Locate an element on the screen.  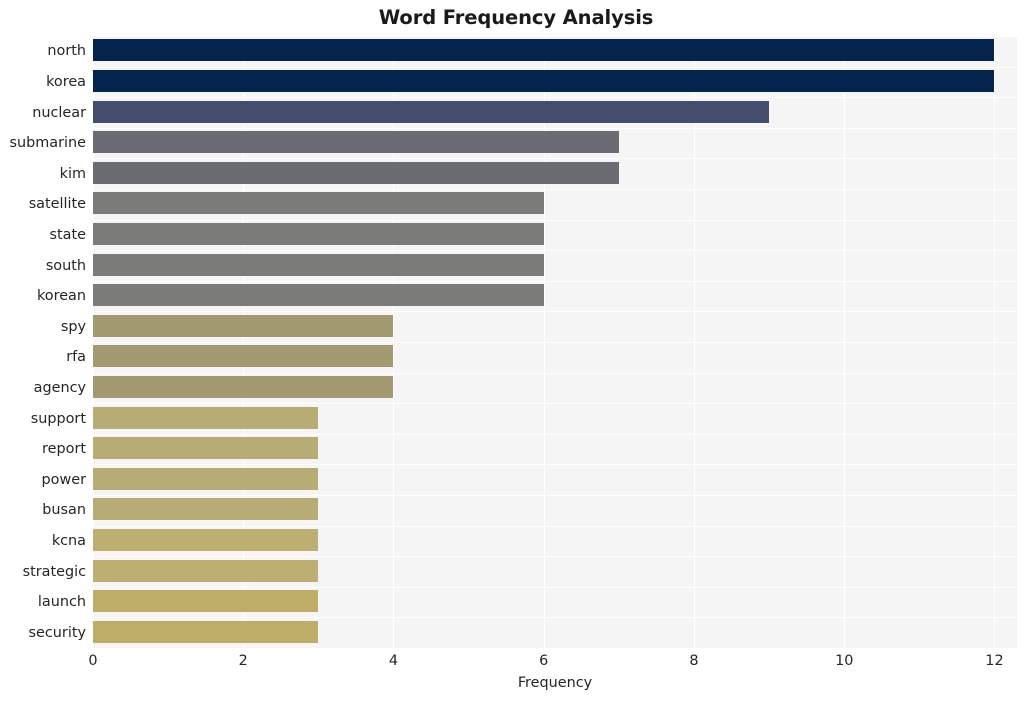
y-tick-label-kim: kim is located at coordinates (72, 173).